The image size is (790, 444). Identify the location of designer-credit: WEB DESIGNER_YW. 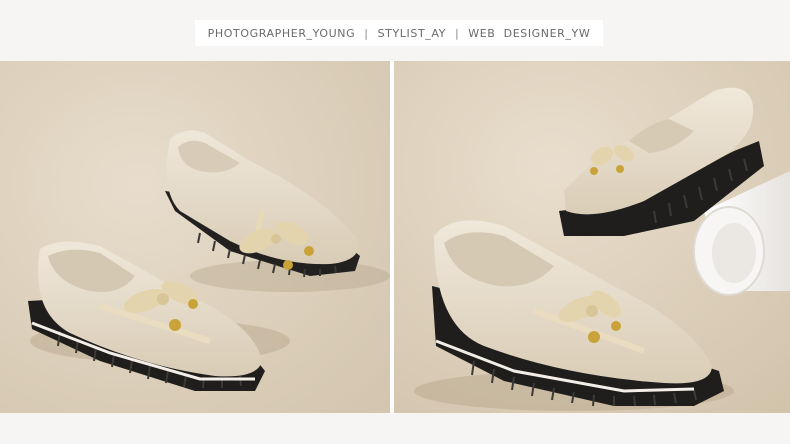
(529, 33).